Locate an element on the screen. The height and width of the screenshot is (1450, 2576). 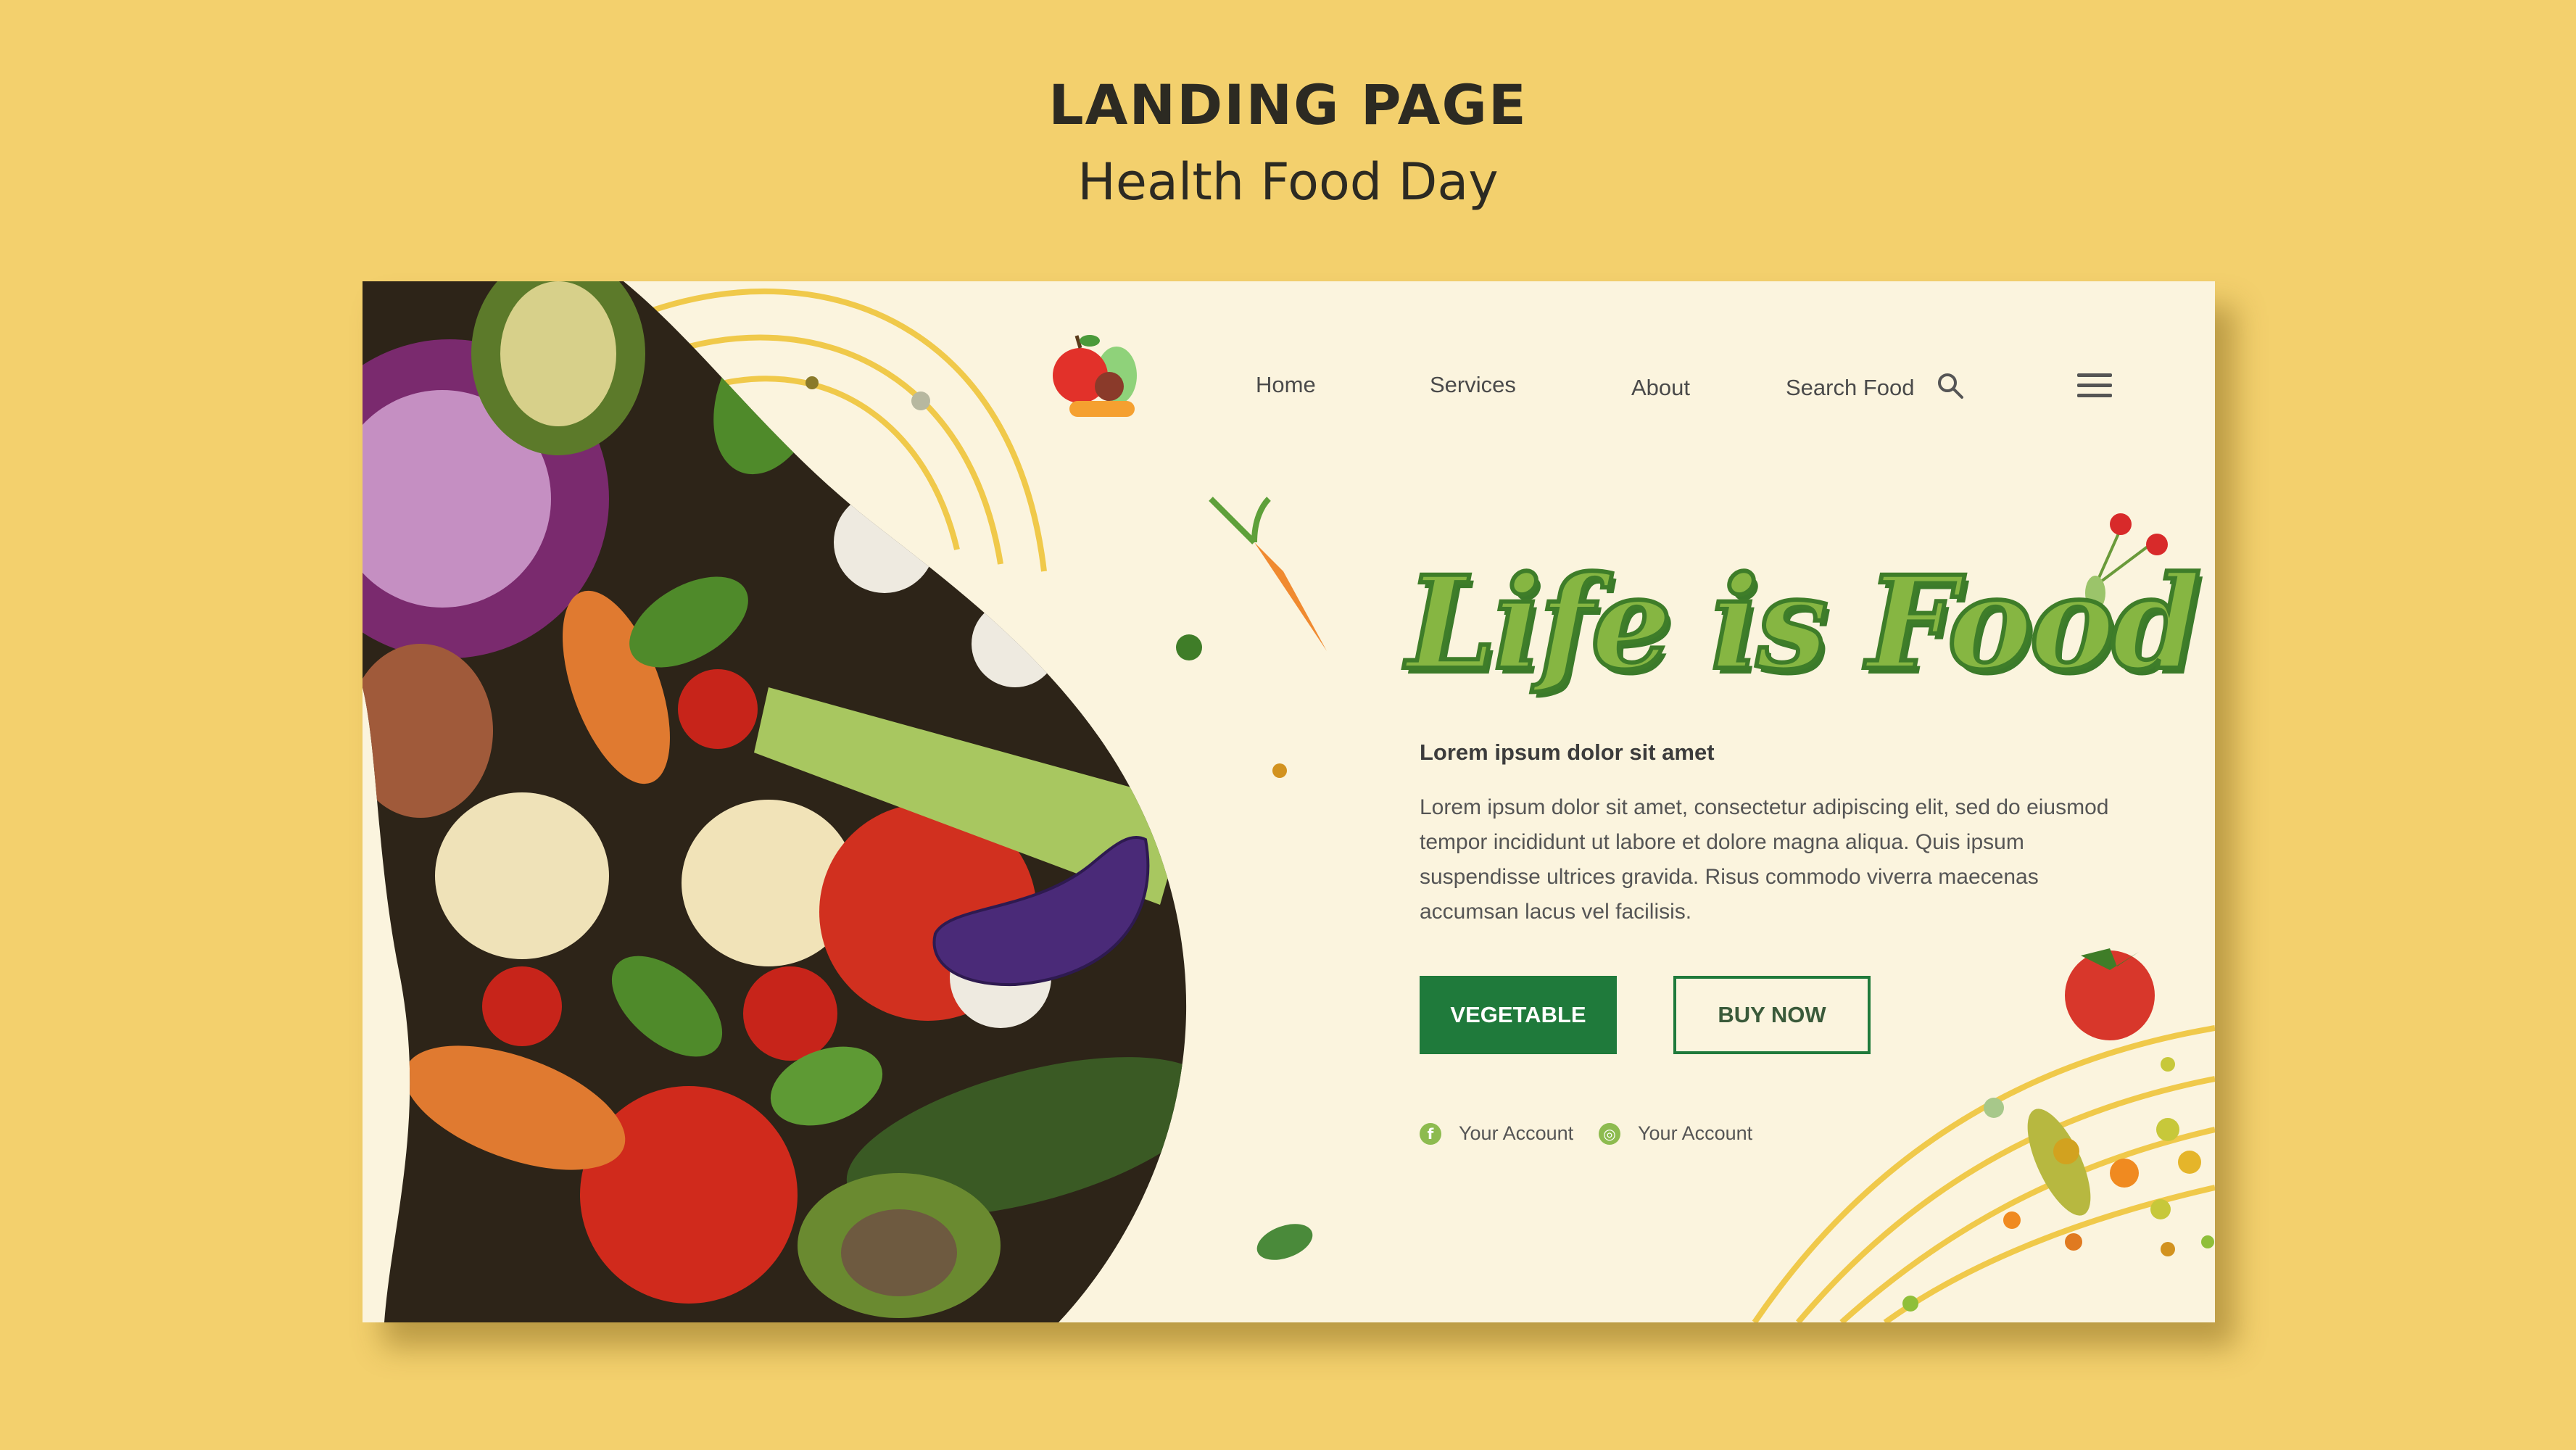
social-link-instagram: ◎ Your Account is located at coordinates (1676, 1133).